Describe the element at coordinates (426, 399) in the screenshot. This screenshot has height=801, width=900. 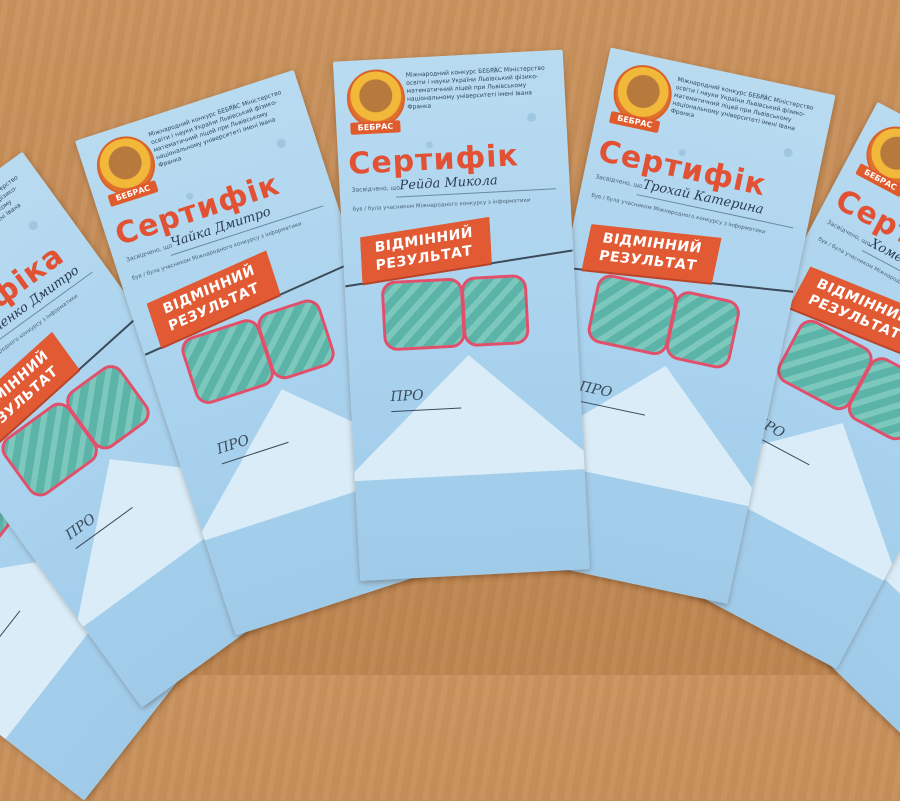
I see `signature: ПРО` at that location.